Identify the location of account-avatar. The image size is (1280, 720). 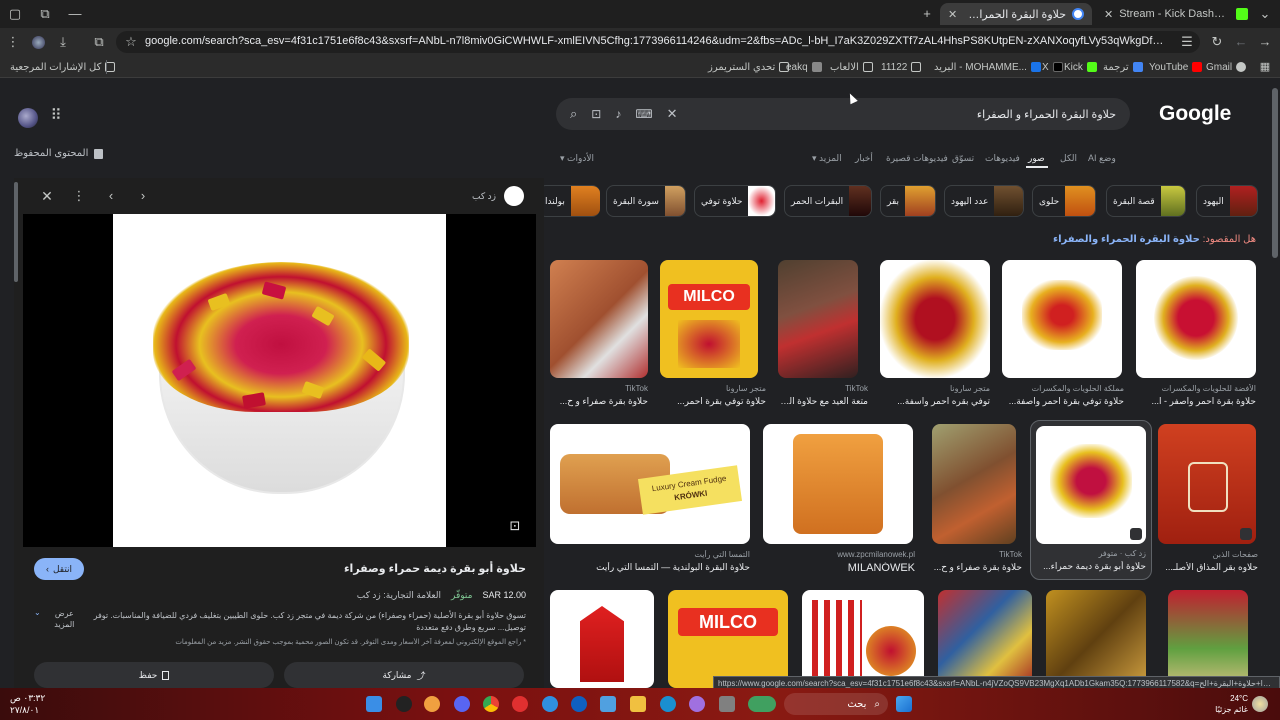
(28, 118).